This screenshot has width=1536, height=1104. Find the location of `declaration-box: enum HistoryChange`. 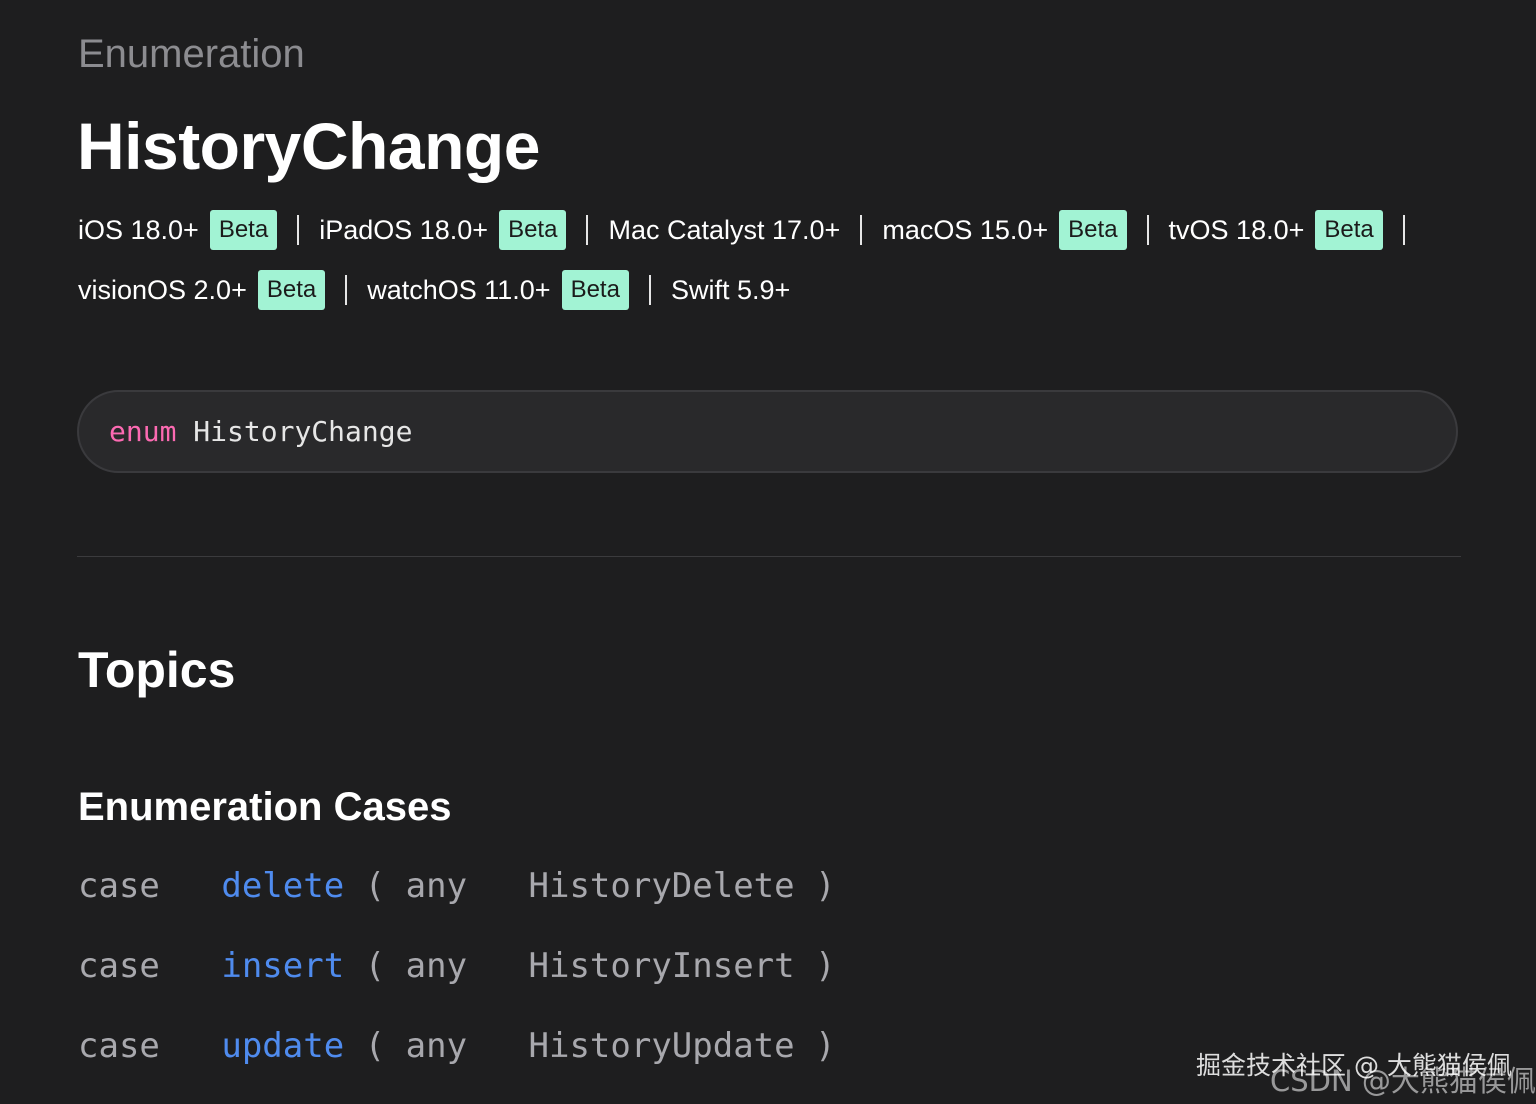

declaration-box: enum HistoryChange is located at coordinates (767, 431).